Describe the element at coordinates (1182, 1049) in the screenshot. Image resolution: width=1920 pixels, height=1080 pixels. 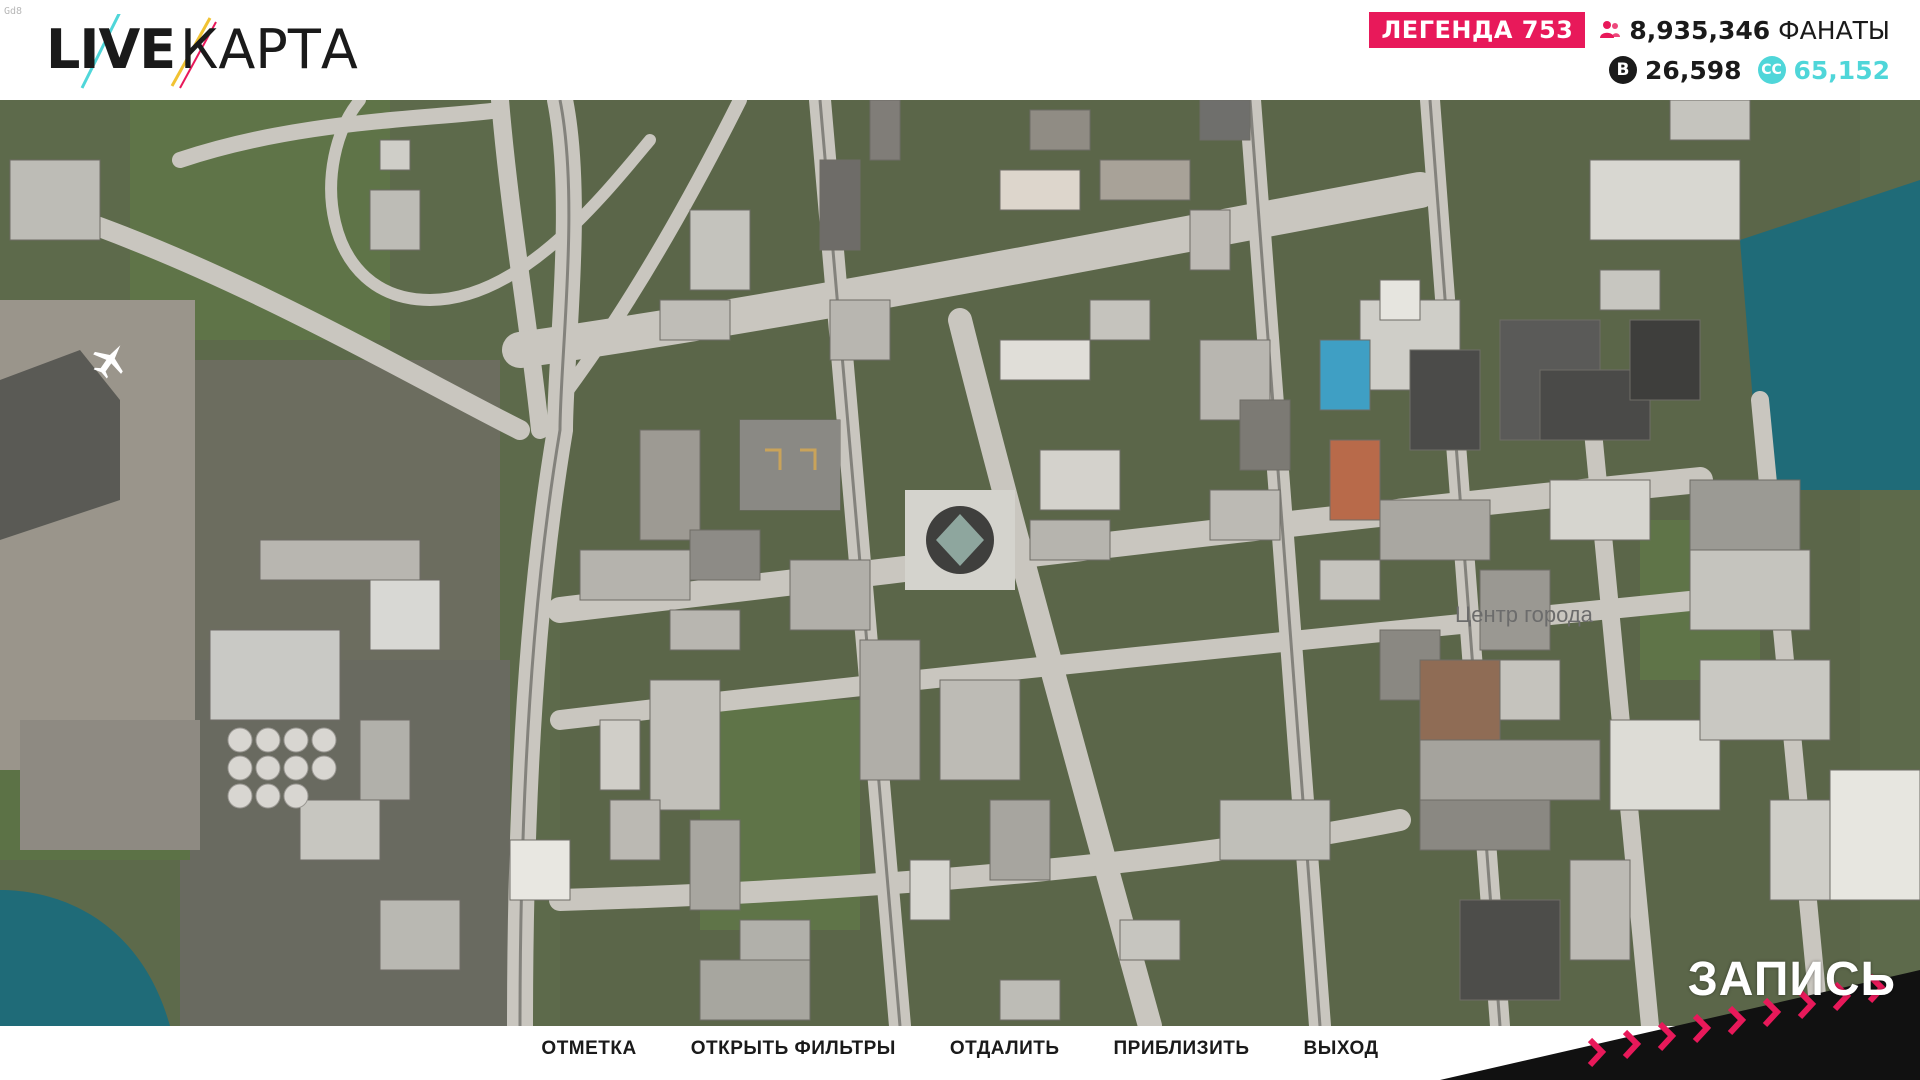
I see `zoom-in-button: ПРИБЛИЗИТЬ` at that location.